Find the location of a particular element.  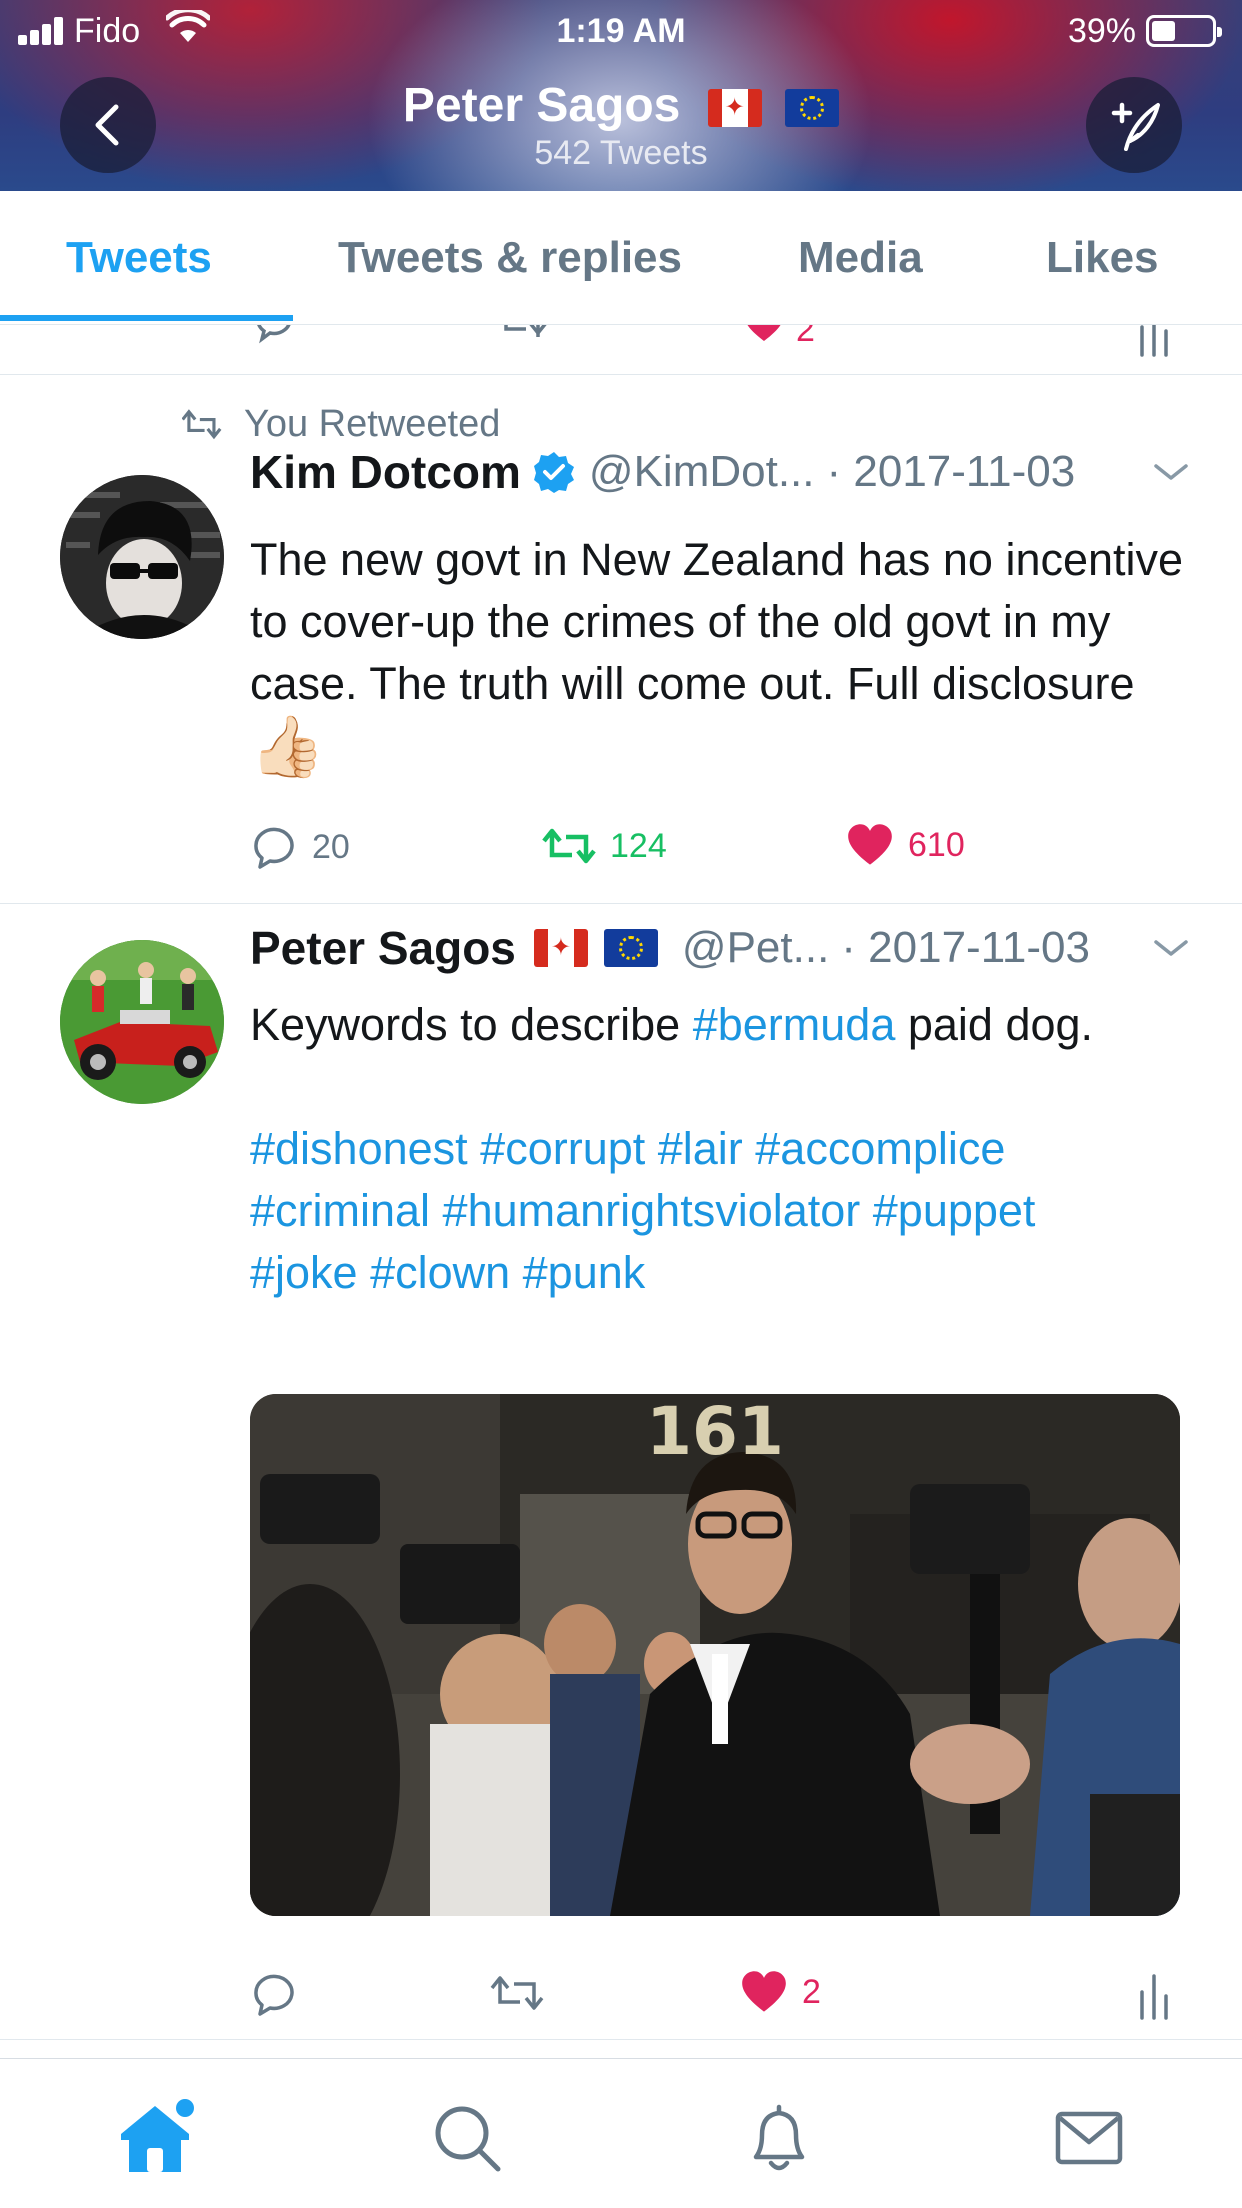

compose-quill-icon is located at coordinates (1135, 126).